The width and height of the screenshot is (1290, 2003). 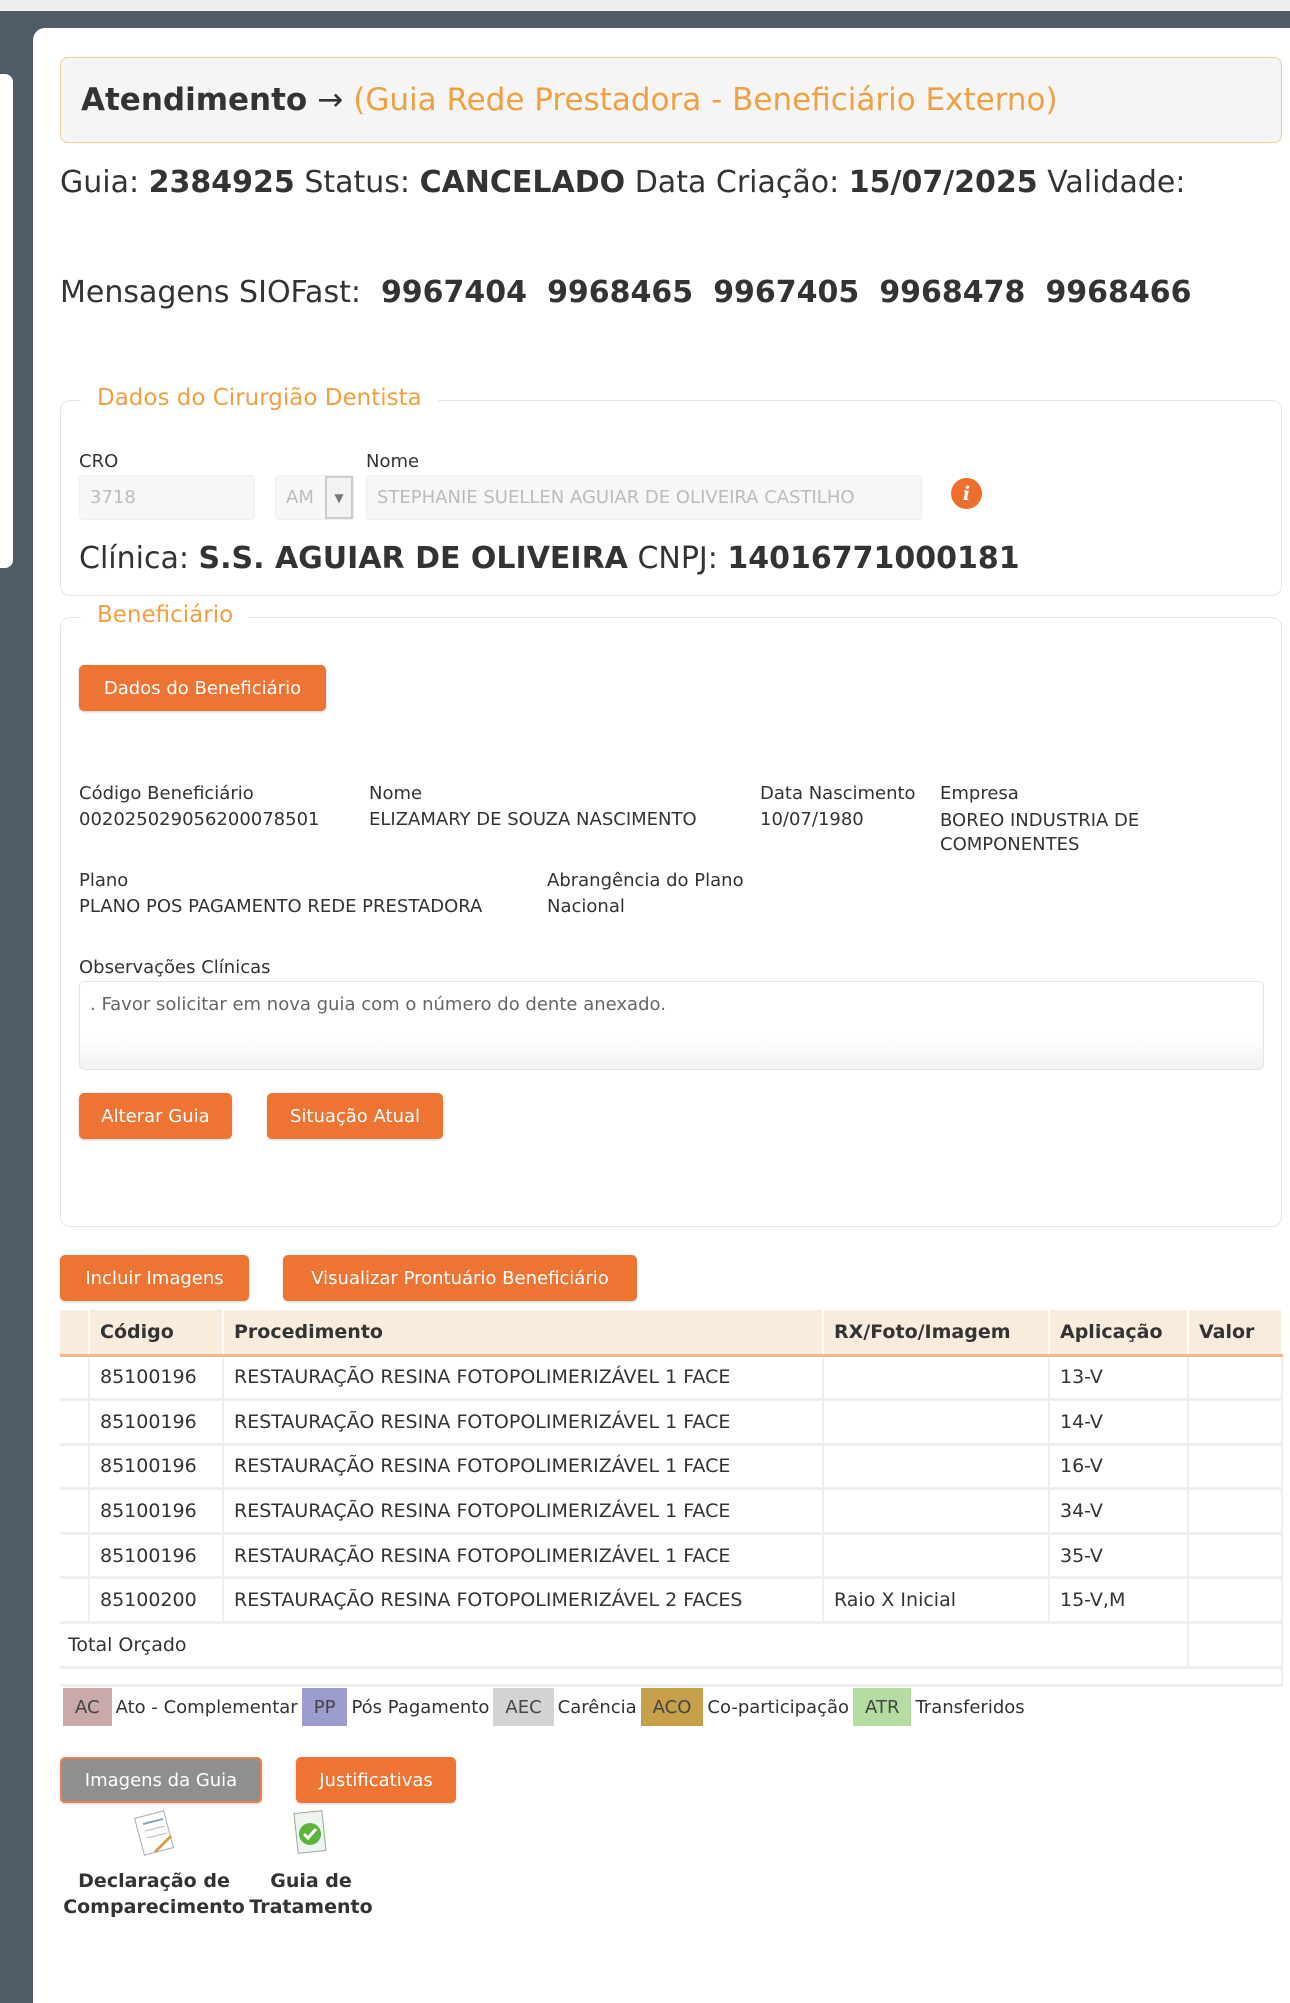 What do you see at coordinates (943, 182) in the screenshot?
I see `creation-date: 15/07/2025` at bounding box center [943, 182].